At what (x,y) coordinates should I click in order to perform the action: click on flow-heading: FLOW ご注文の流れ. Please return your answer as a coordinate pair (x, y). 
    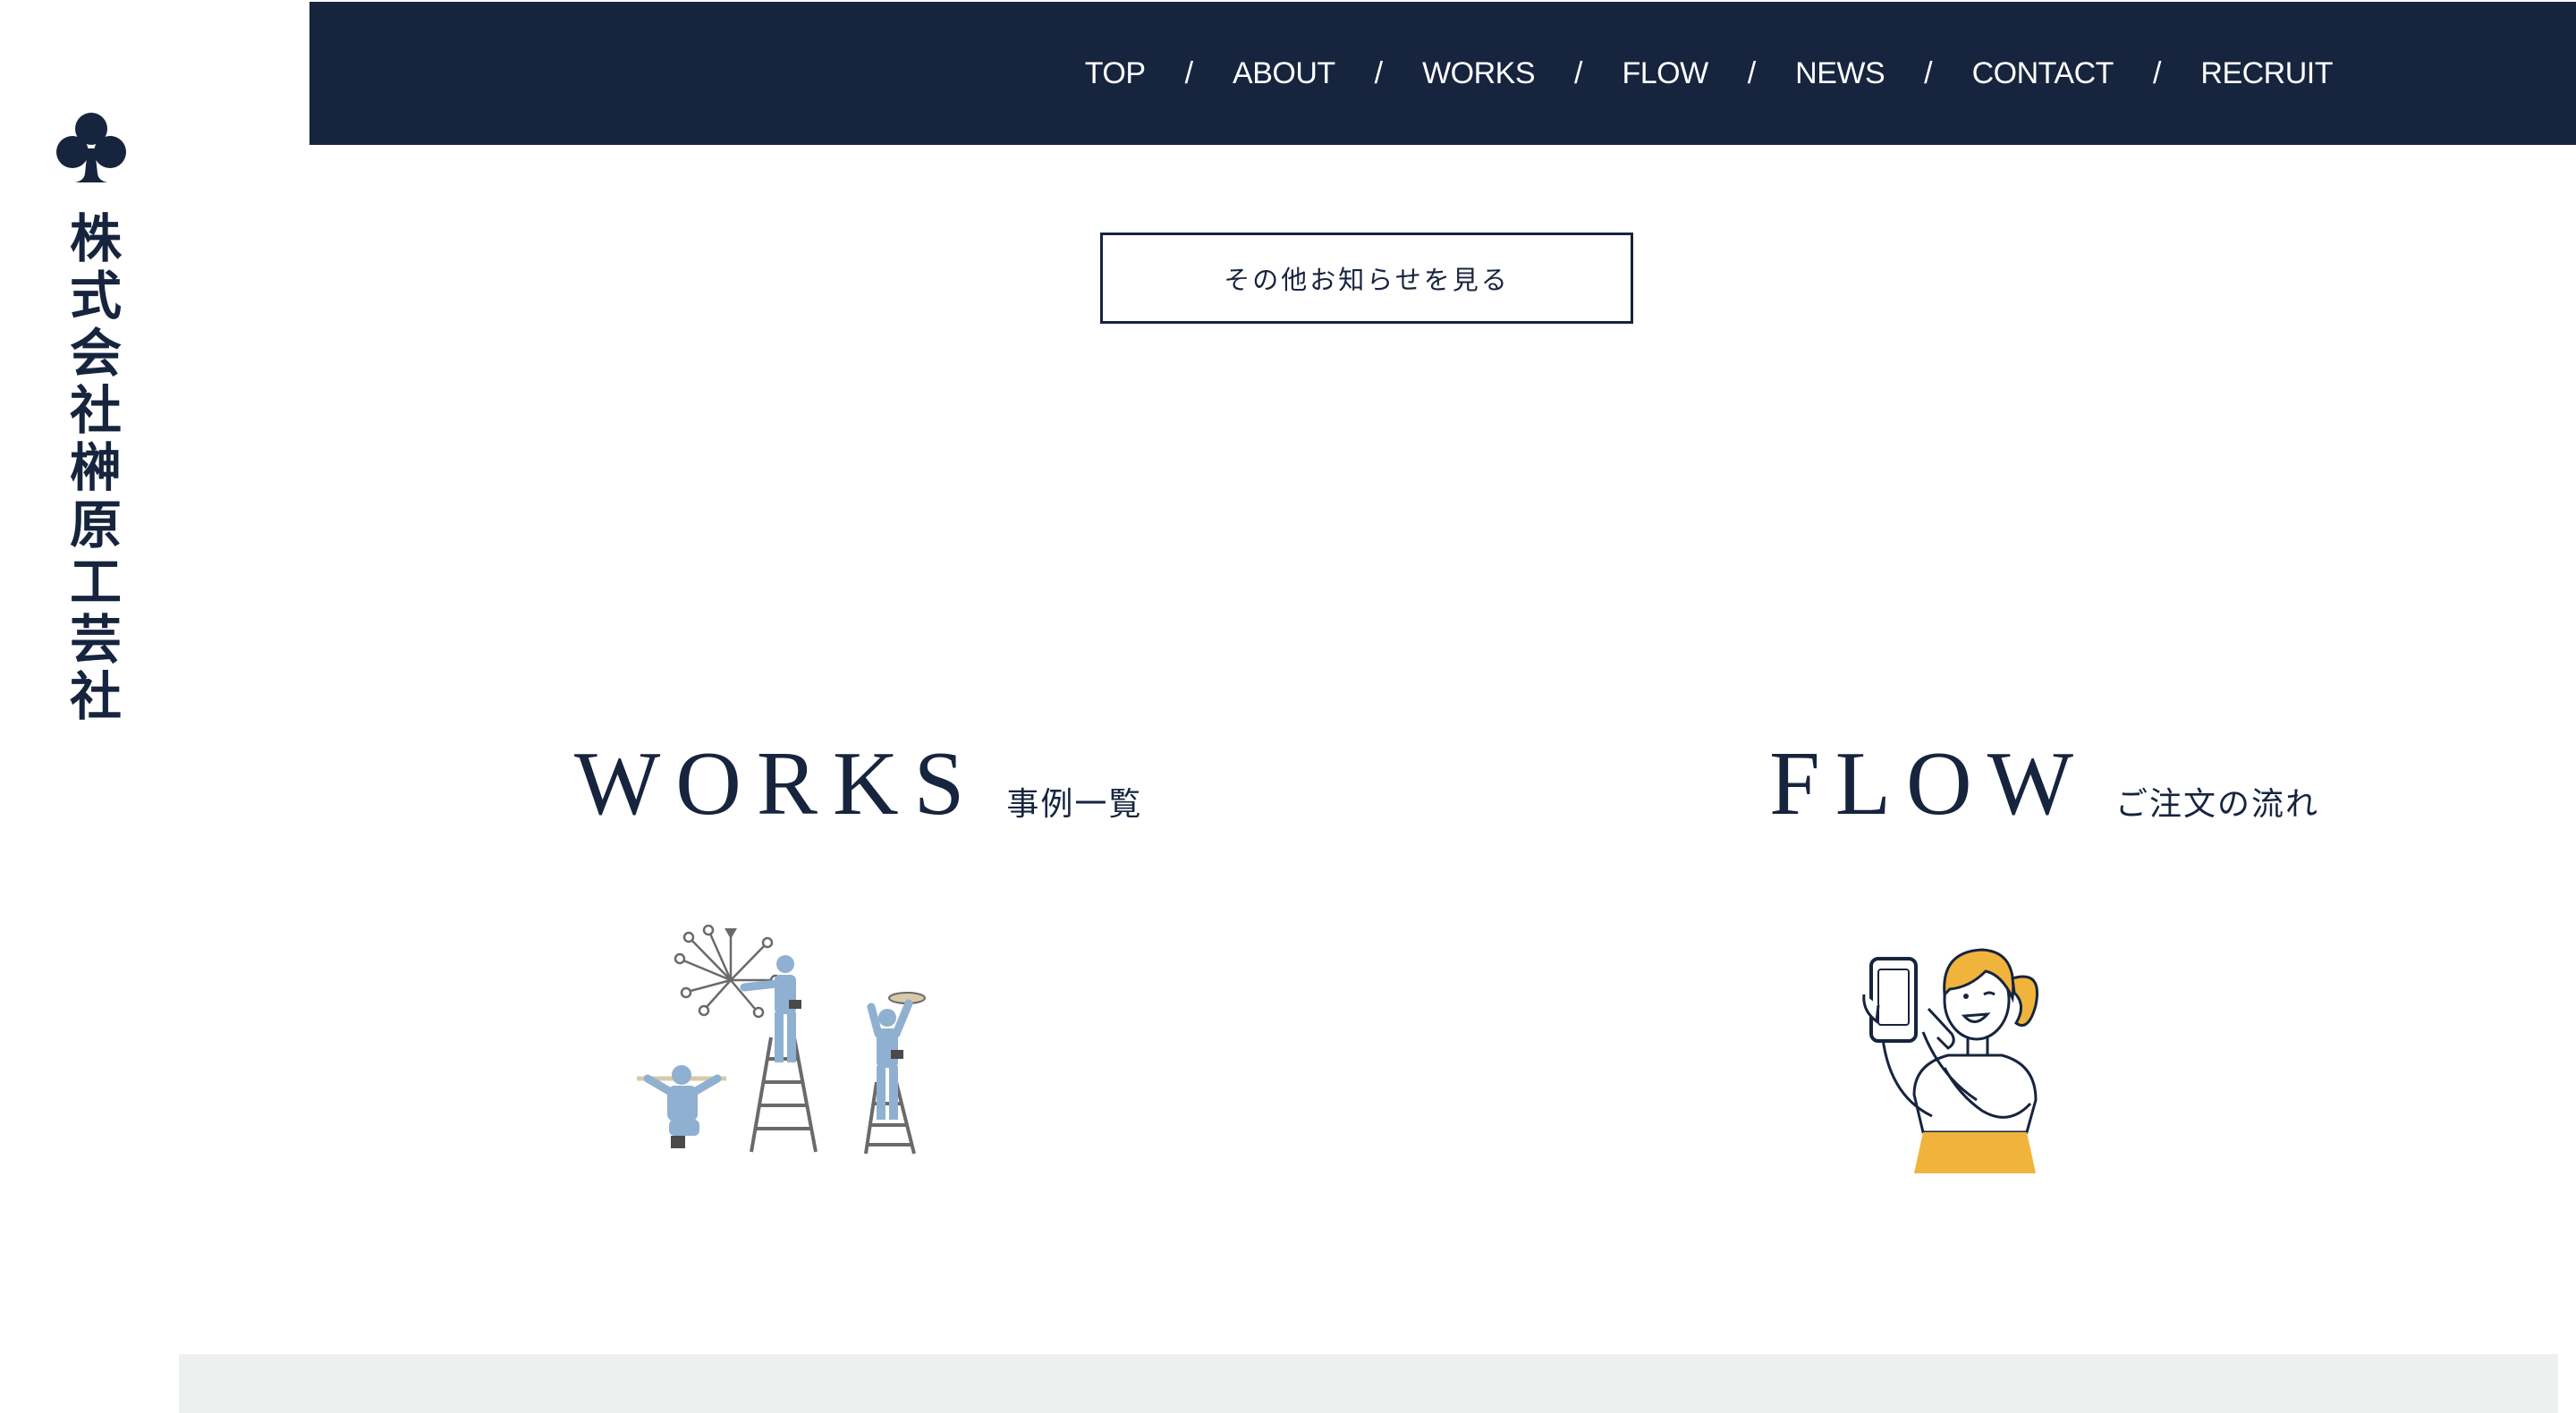
    Looking at the image, I should click on (2044, 784).